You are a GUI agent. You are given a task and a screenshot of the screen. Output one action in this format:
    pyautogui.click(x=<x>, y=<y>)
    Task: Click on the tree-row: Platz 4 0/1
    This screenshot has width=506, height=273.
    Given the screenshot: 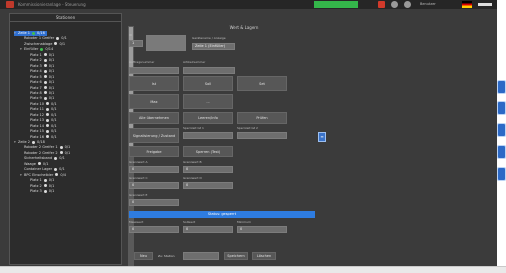 What is the action you would take?
    pyautogui.click(x=40, y=71)
    